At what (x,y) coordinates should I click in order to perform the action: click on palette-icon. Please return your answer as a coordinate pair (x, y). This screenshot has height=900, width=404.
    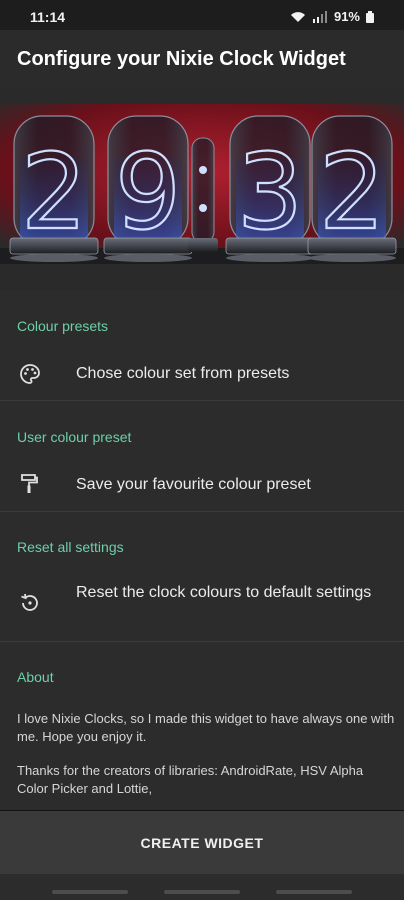
    Looking at the image, I should click on (30, 374).